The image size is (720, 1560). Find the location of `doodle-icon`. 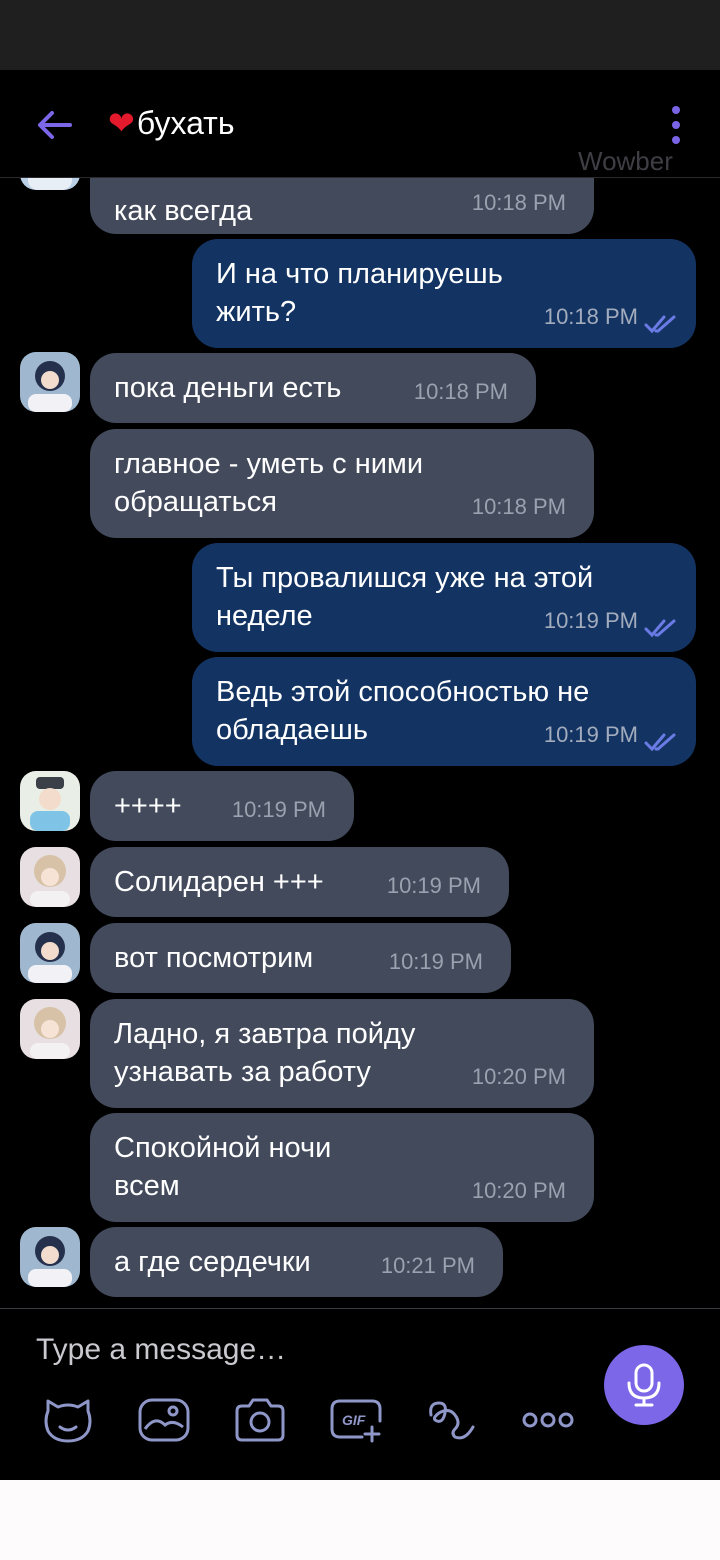

doodle-icon is located at coordinates (452, 1420).